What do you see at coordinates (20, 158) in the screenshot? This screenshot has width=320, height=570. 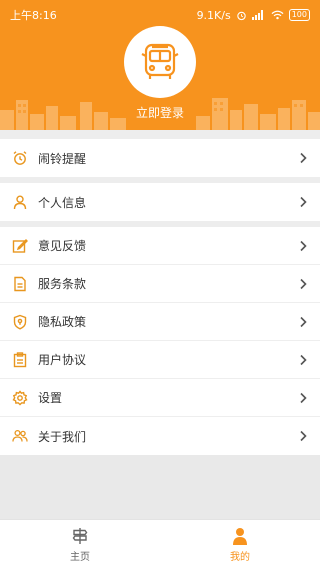 I see `alarm-clock-icon` at bounding box center [20, 158].